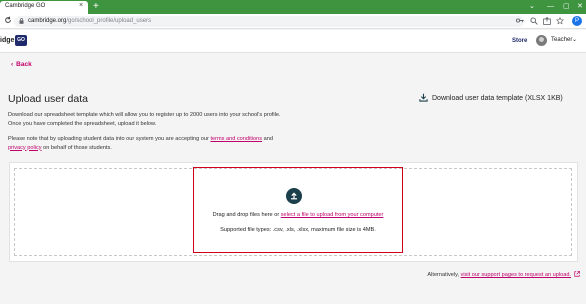 The width and height of the screenshot is (586, 304). I want to click on tab-title: Cambridge GO, so click(25, 6).